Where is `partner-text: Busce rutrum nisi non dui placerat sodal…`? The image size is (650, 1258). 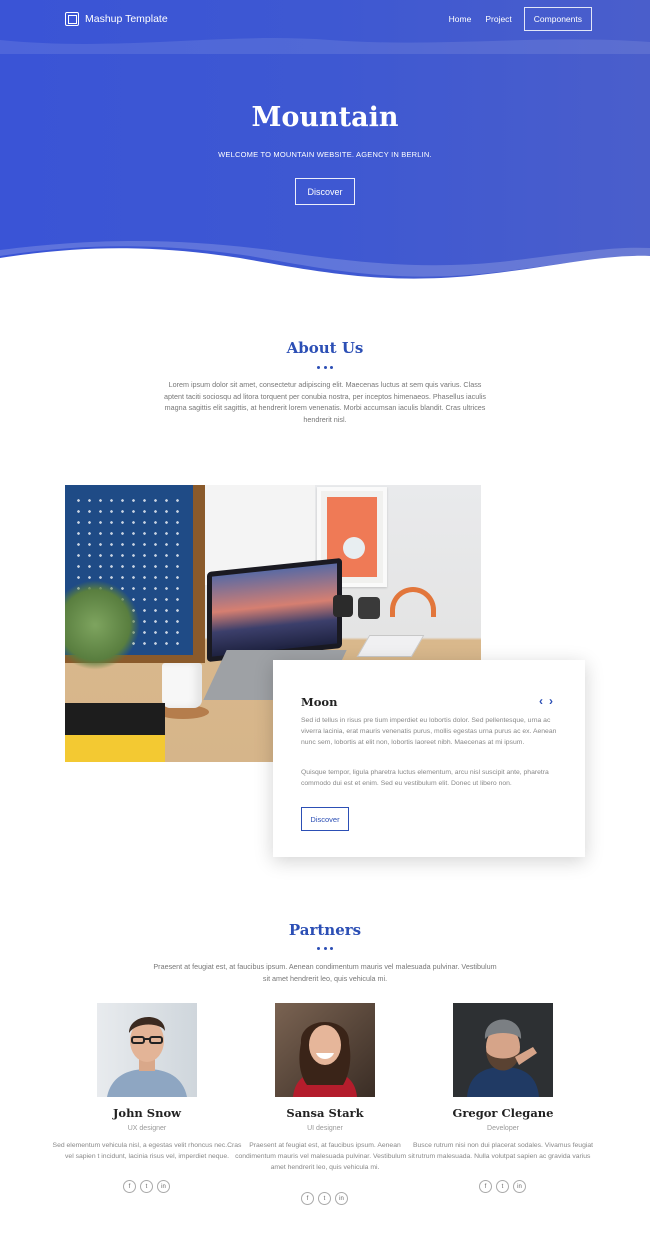 partner-text: Busce rutrum nisi non dui placerat sodal… is located at coordinates (503, 1151).